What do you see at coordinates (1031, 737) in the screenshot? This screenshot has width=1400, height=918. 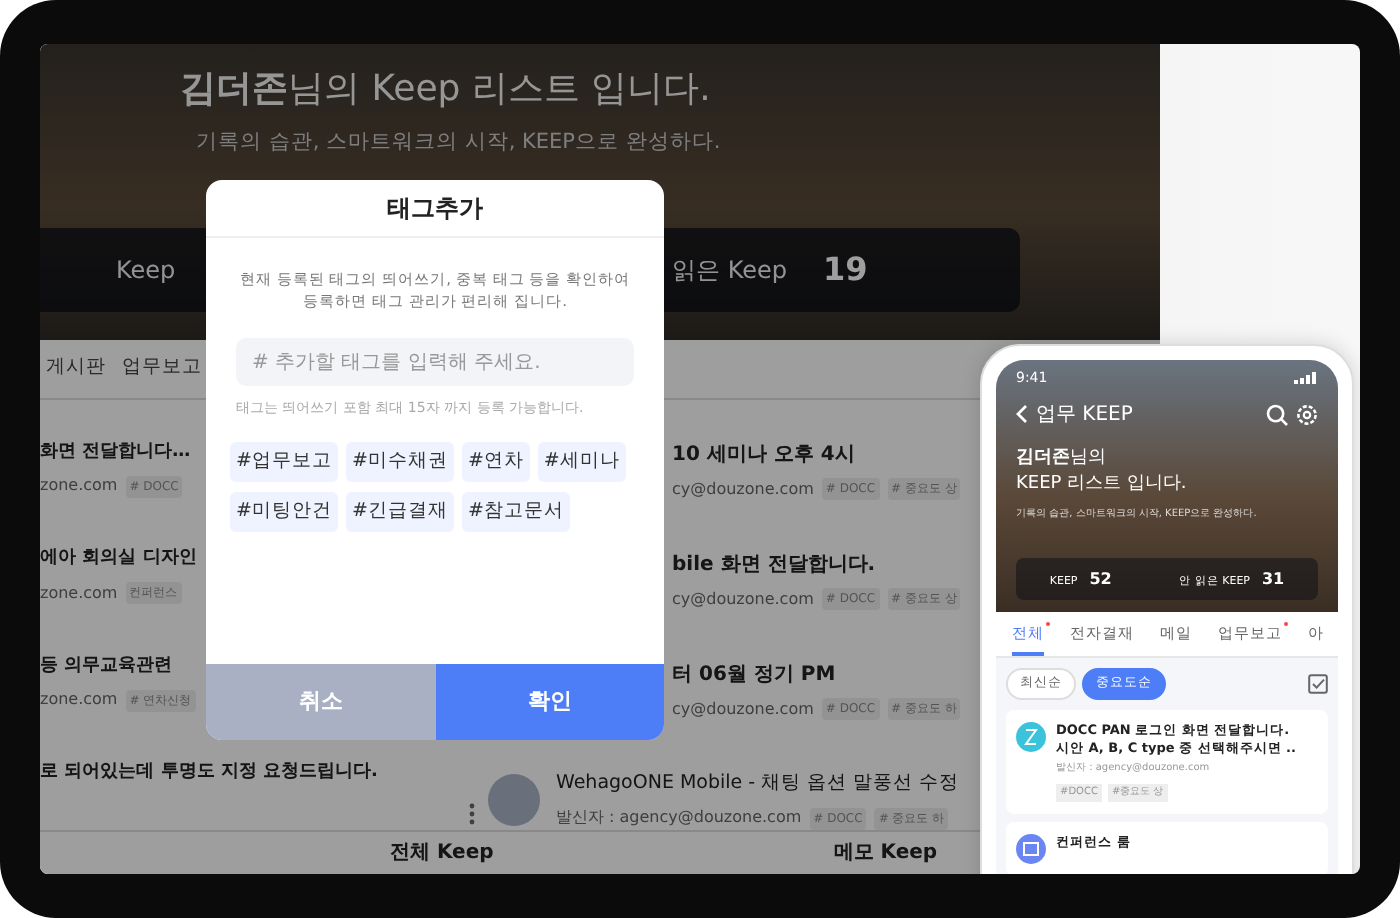 I see `logo-icon` at bounding box center [1031, 737].